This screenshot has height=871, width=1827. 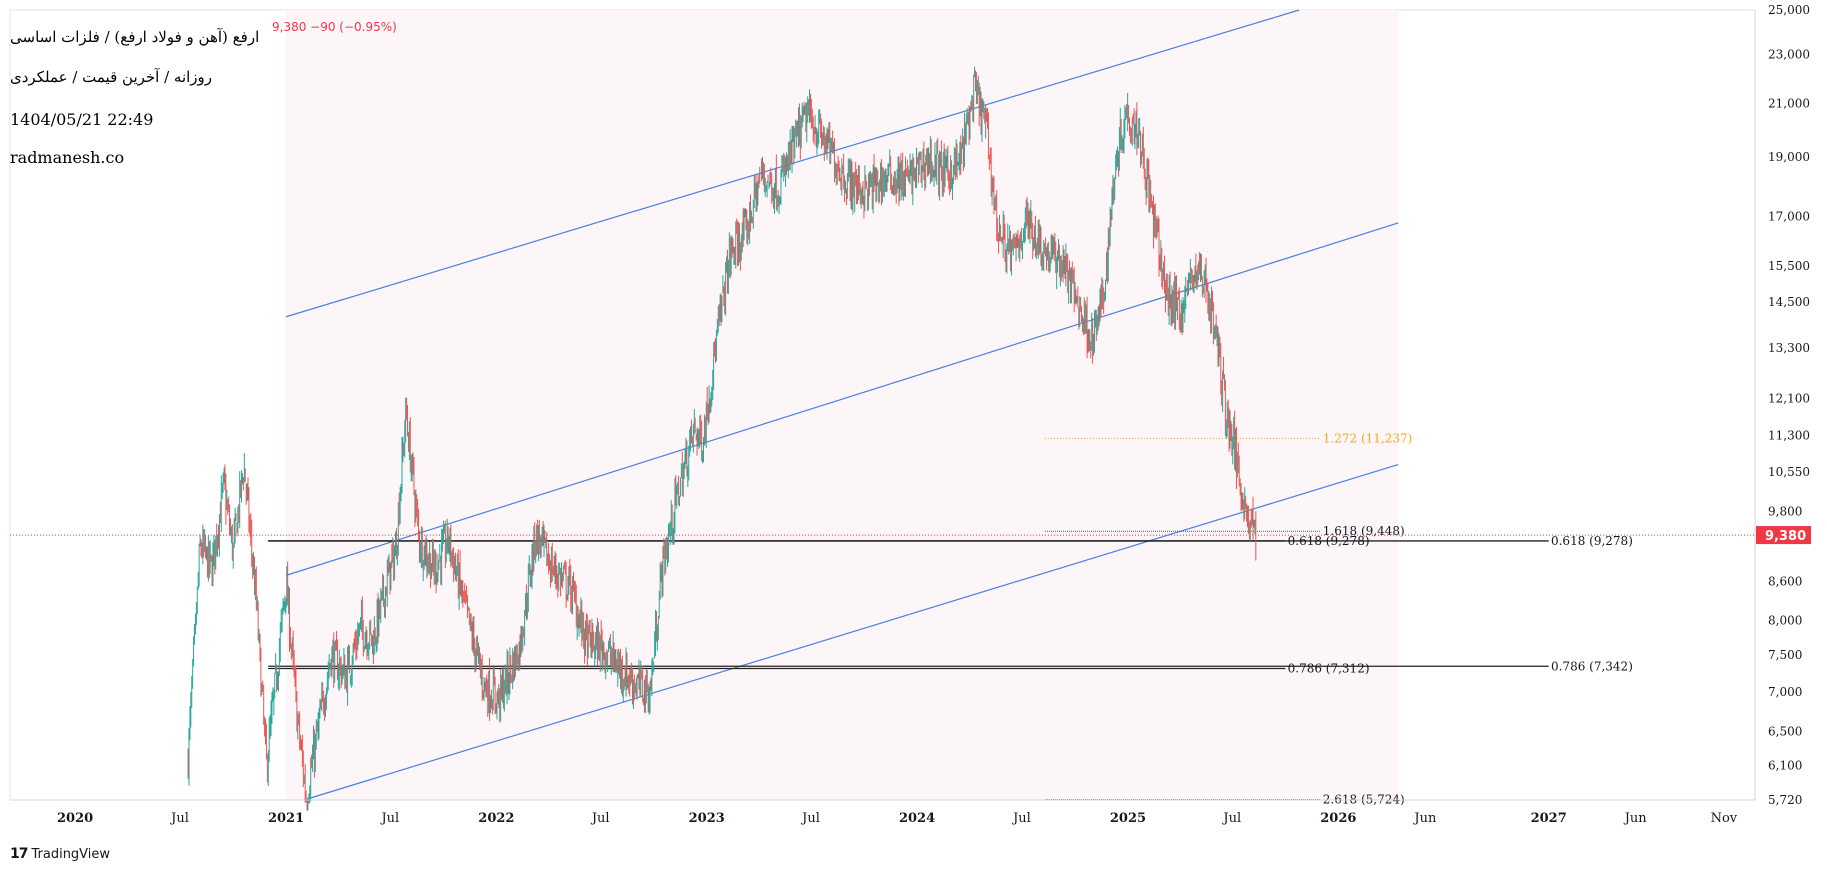 I want to click on y-tick-label: 7,000, so click(x=1785, y=692).